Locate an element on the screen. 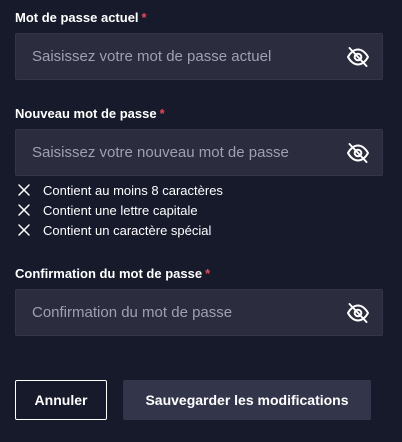 This screenshot has width=402, height=442. confirm-password-visibility-toggle is located at coordinates (358, 313).